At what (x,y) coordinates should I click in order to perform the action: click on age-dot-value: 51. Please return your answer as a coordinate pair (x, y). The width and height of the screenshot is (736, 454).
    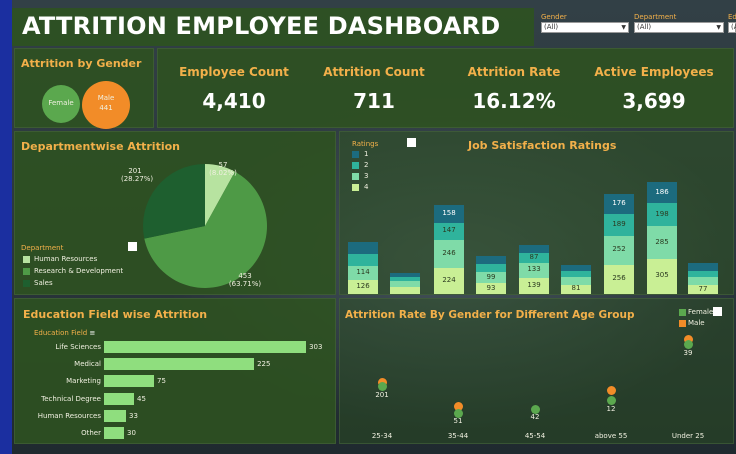
    Looking at the image, I should click on (458, 421).